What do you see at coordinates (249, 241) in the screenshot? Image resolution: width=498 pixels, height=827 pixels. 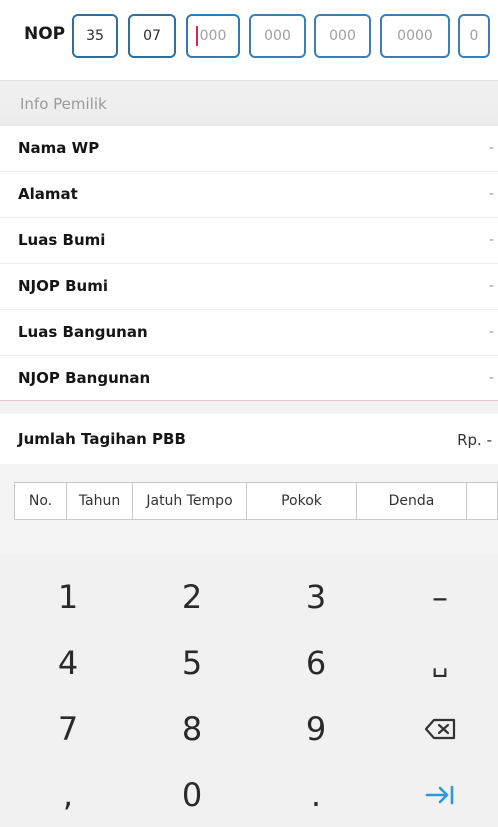 I see `info-row-luas-bumi: Luas Bumi -` at bounding box center [249, 241].